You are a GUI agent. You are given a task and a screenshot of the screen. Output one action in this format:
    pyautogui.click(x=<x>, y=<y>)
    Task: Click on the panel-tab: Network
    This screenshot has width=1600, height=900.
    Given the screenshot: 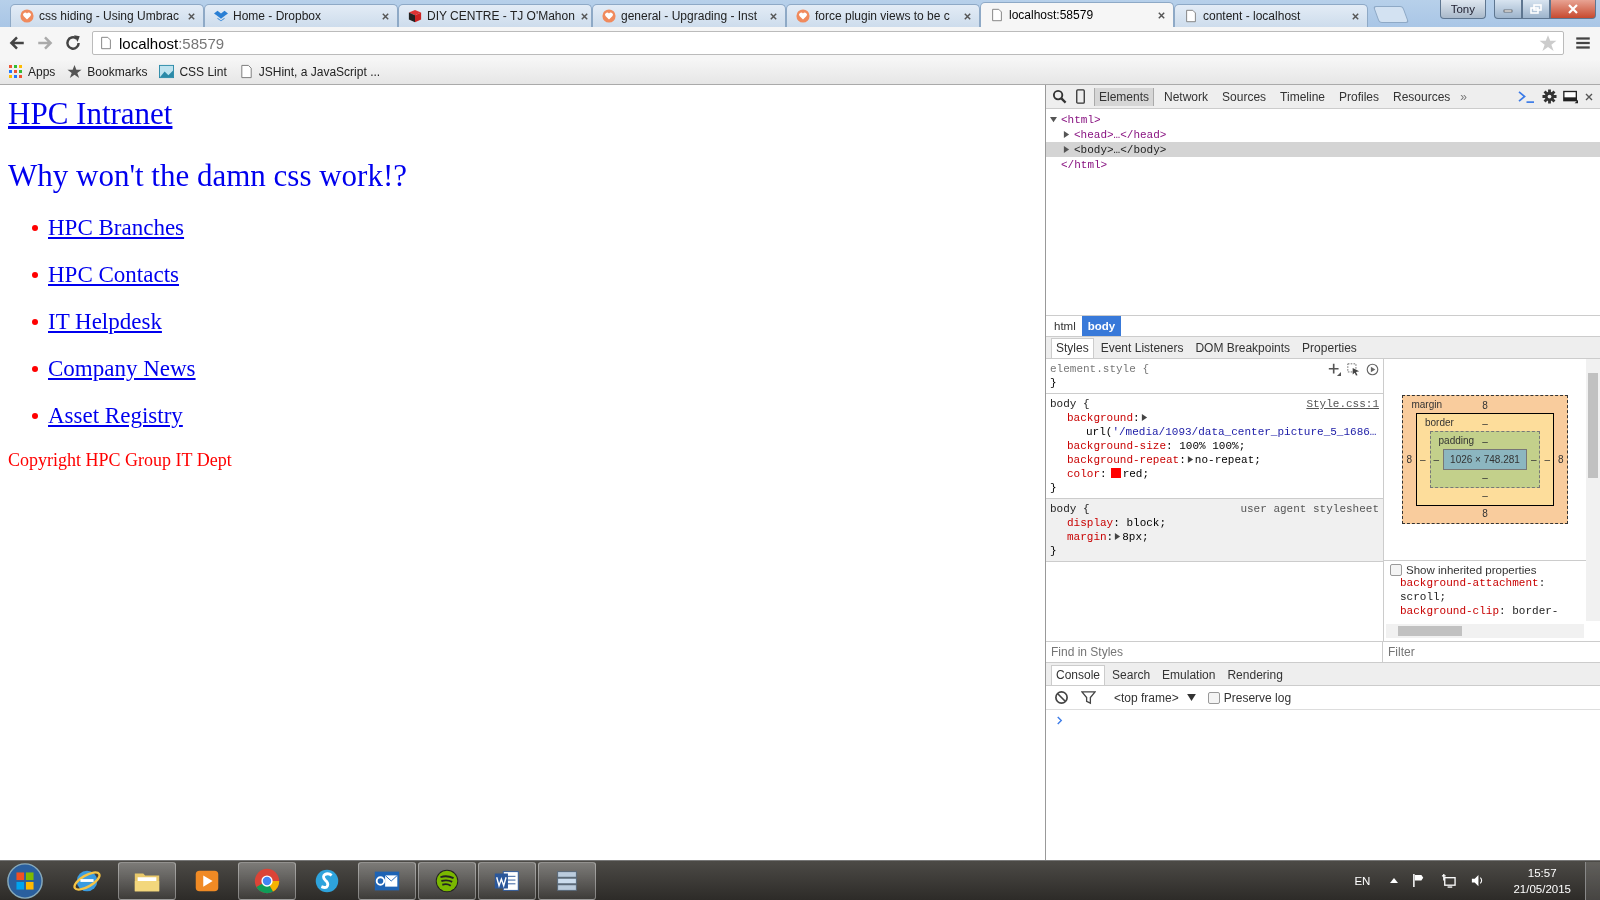 What is the action you would take?
    pyautogui.click(x=1186, y=96)
    